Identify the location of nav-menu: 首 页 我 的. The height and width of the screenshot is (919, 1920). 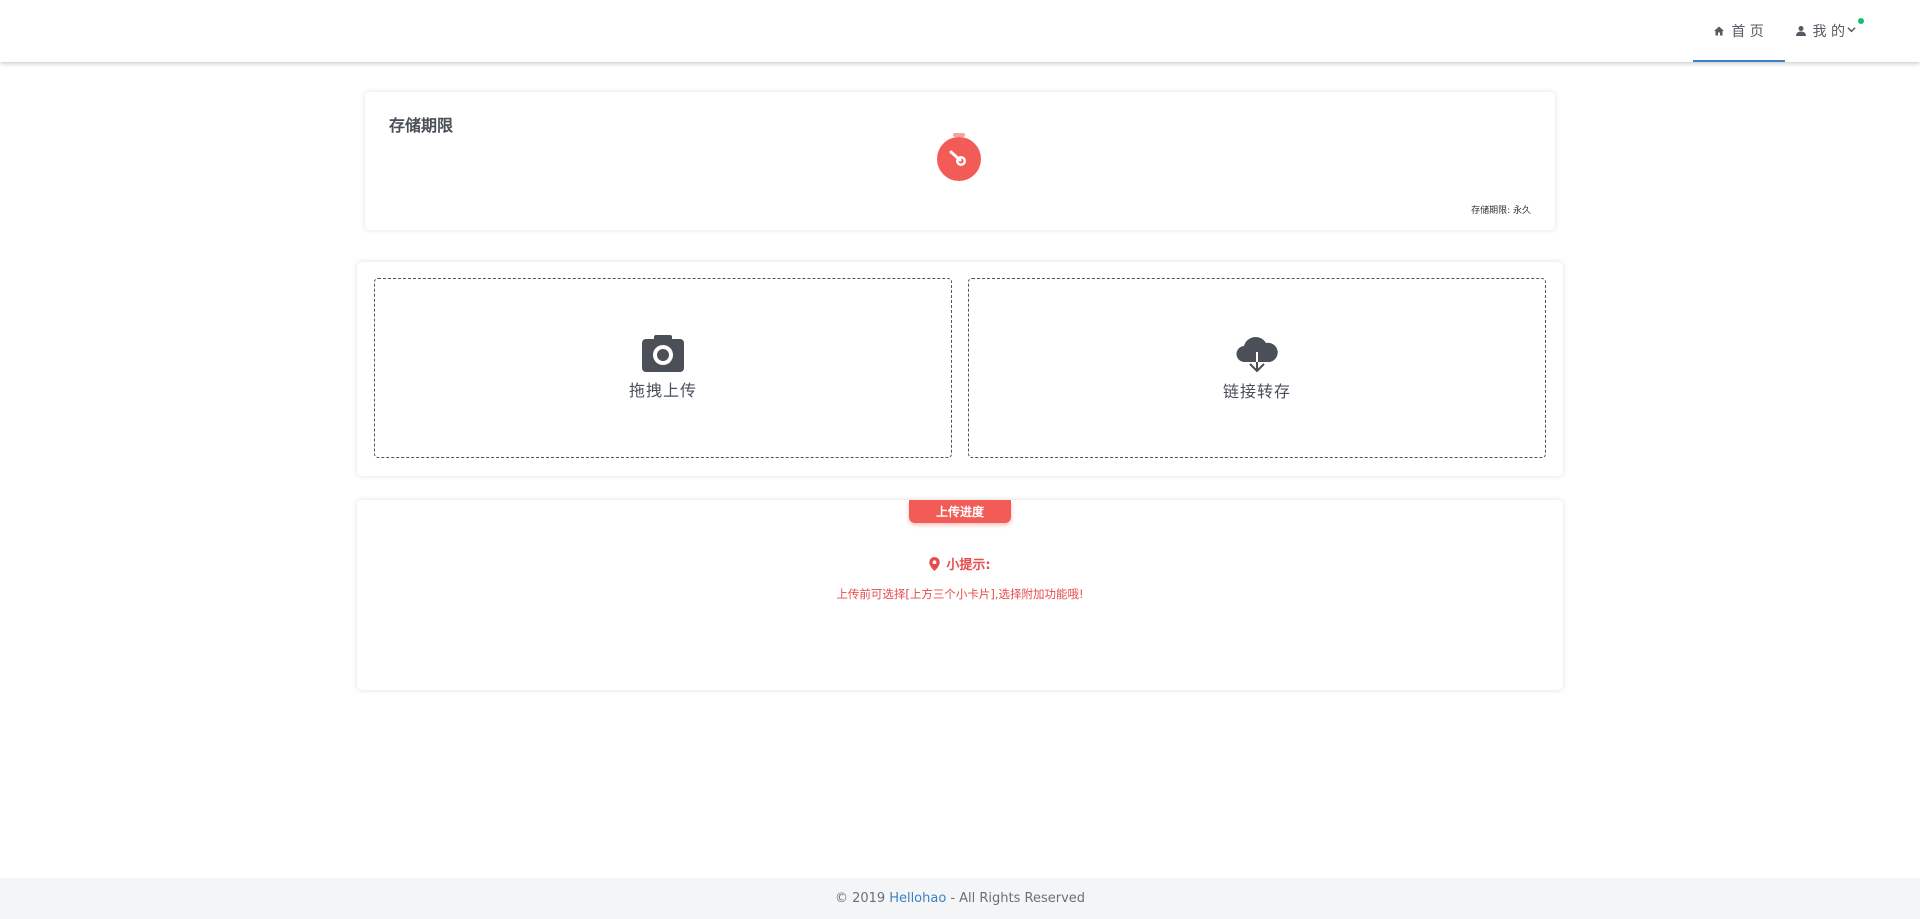
(1785, 31).